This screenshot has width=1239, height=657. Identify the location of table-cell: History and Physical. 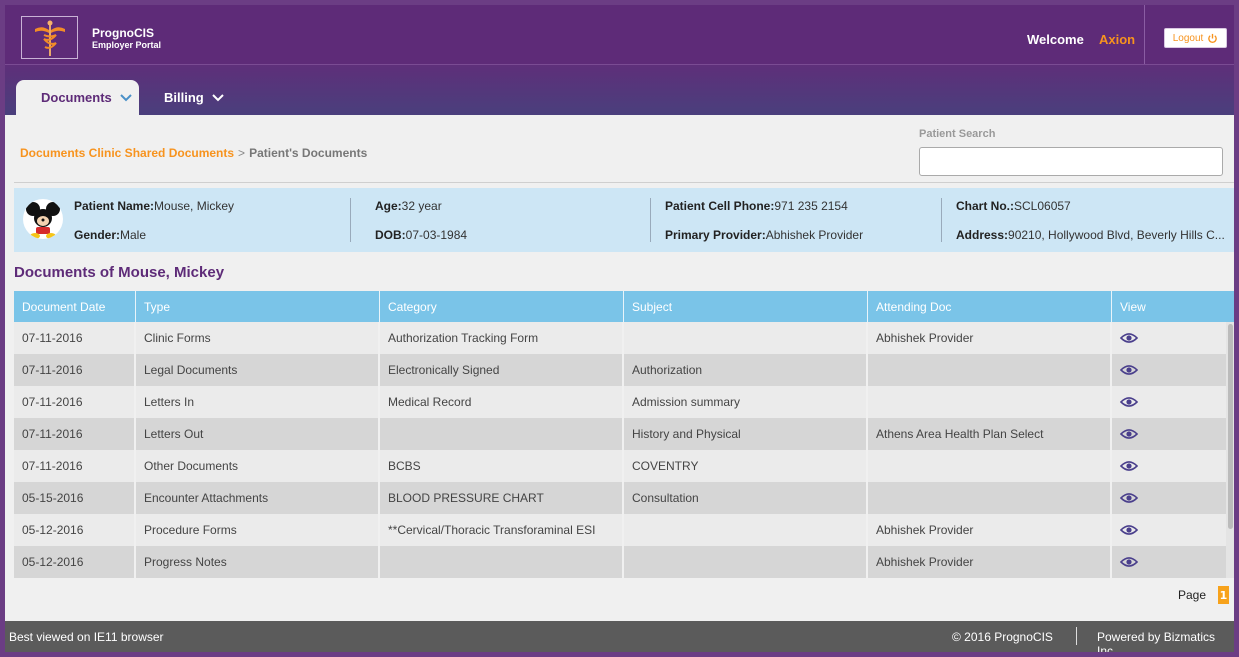
(746, 434).